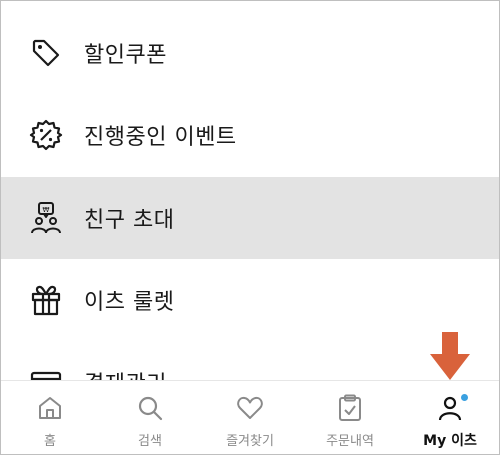  What do you see at coordinates (250, 360) in the screenshot?
I see `menu-item-payment: 결제관리` at bounding box center [250, 360].